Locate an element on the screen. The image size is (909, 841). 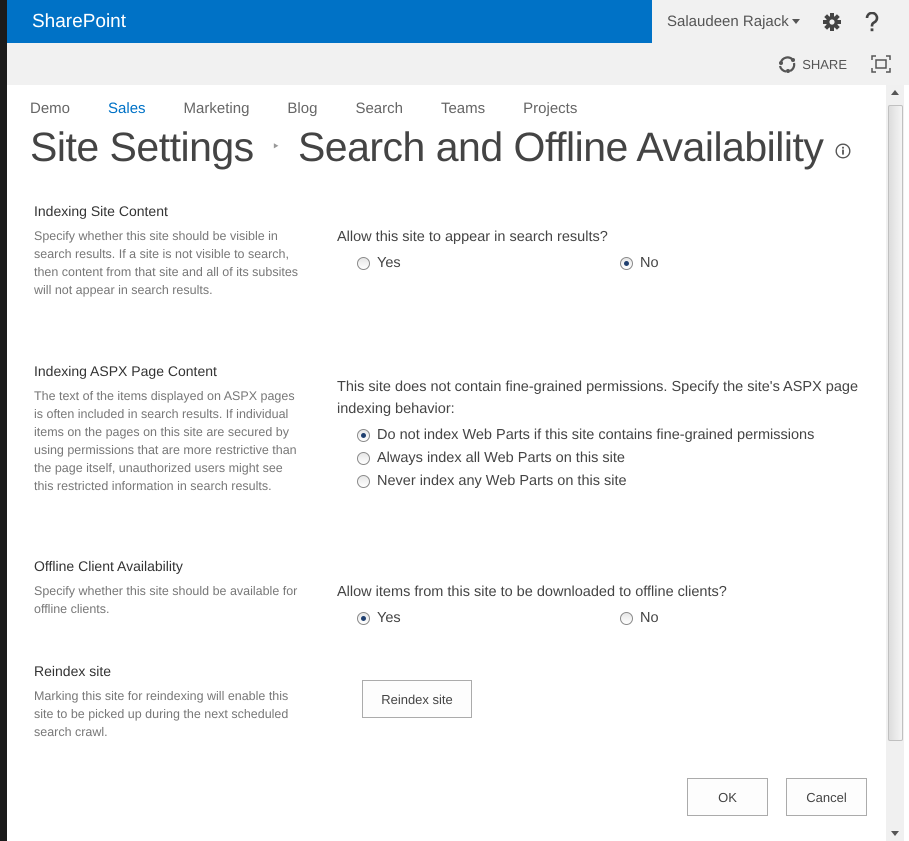
option-label: Never index any Web Parts on this site is located at coordinates (502, 481).